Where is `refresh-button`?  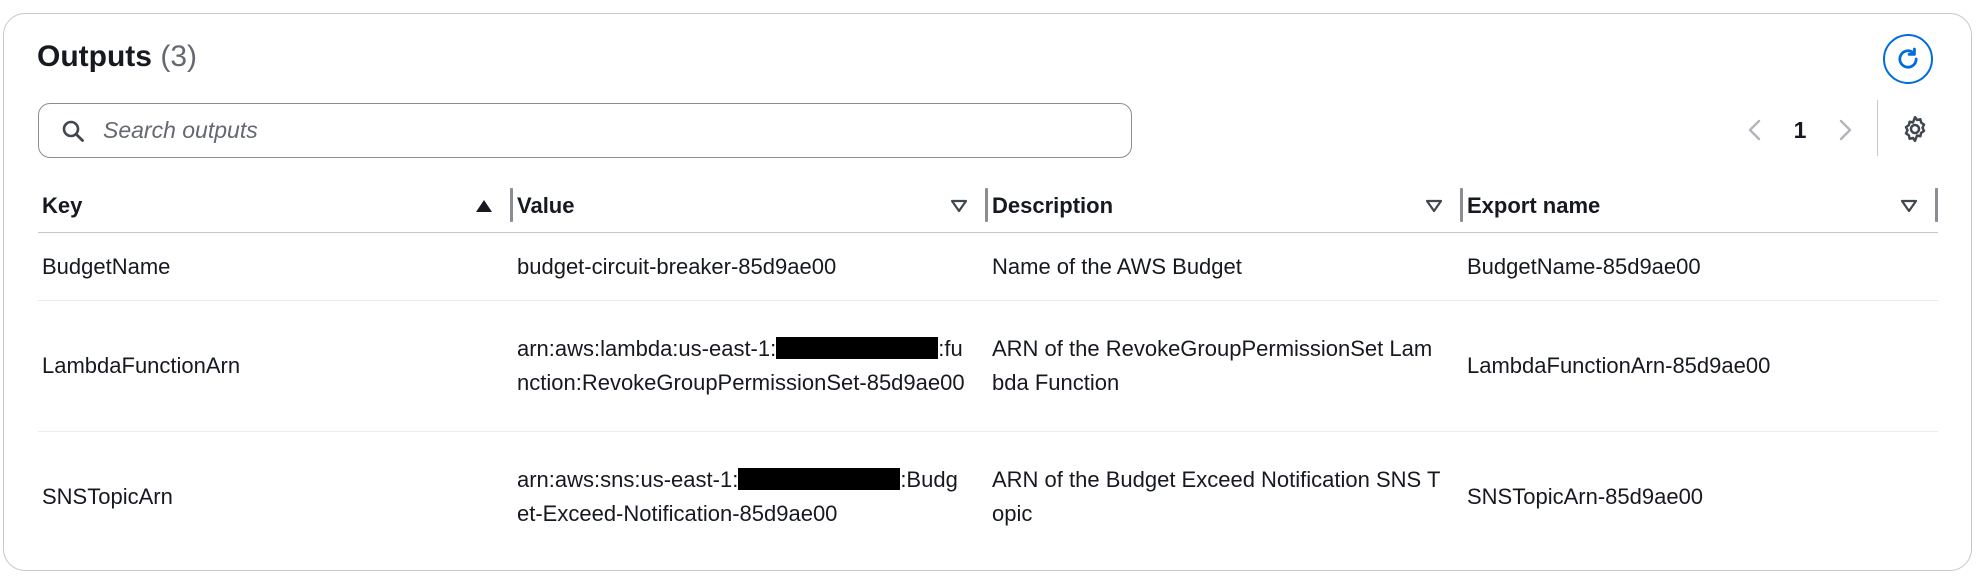
refresh-button is located at coordinates (1908, 59).